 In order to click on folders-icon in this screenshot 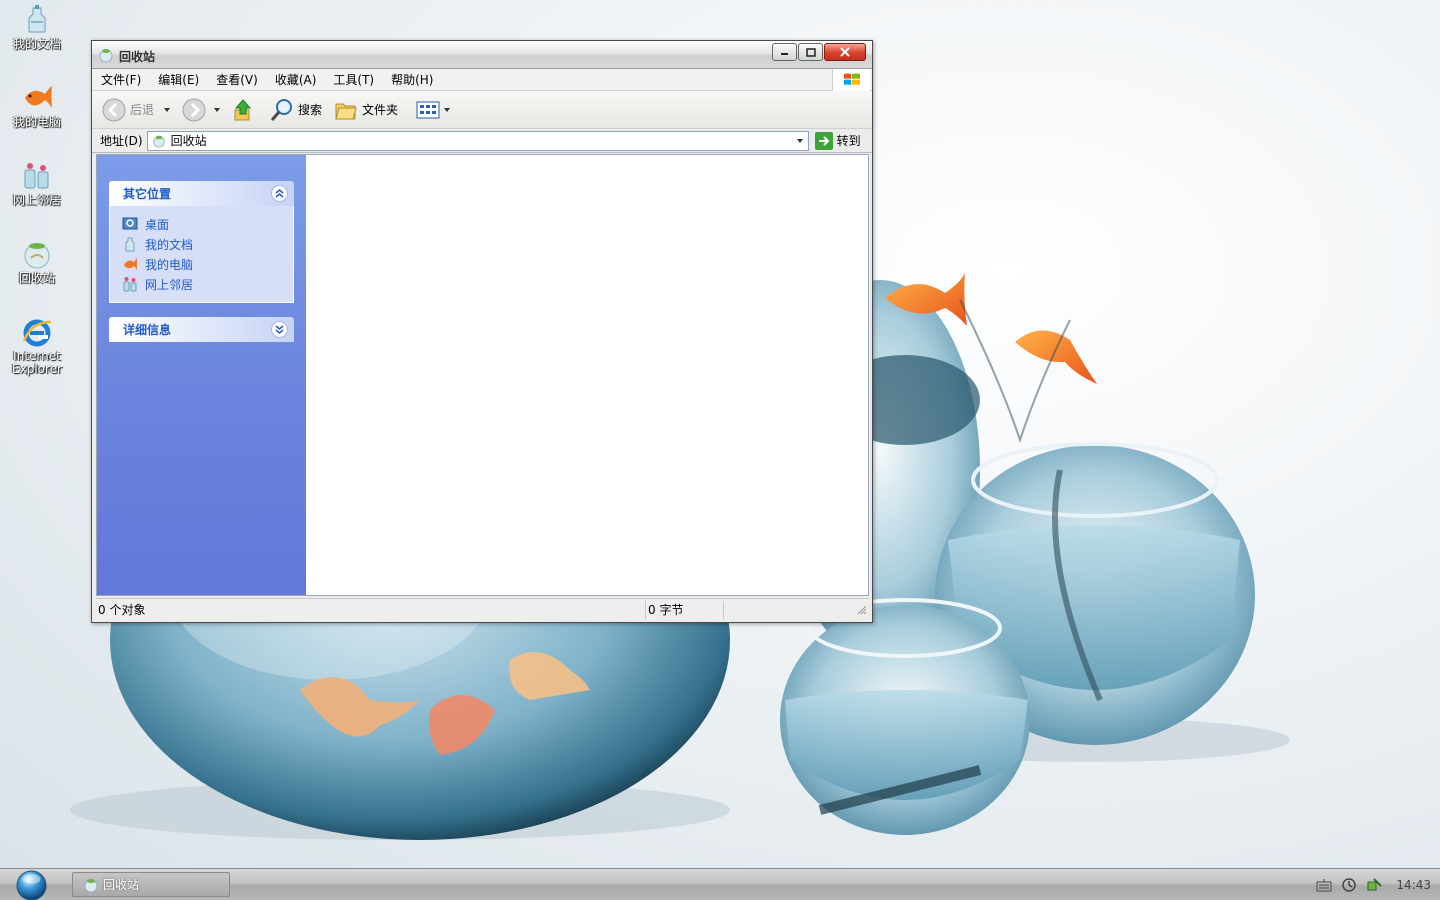, I will do `click(346, 111)`.